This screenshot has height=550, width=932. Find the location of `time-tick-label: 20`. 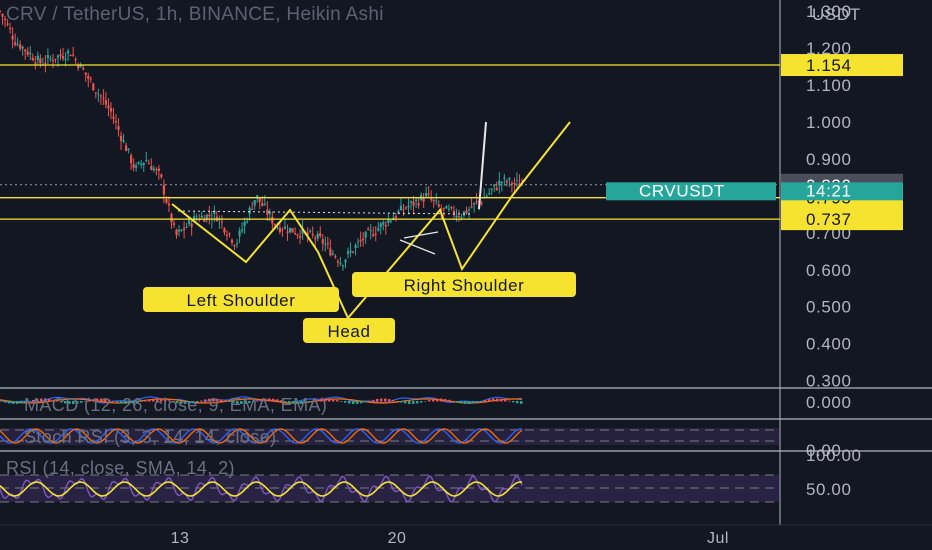

time-tick-label: 20 is located at coordinates (397, 538).